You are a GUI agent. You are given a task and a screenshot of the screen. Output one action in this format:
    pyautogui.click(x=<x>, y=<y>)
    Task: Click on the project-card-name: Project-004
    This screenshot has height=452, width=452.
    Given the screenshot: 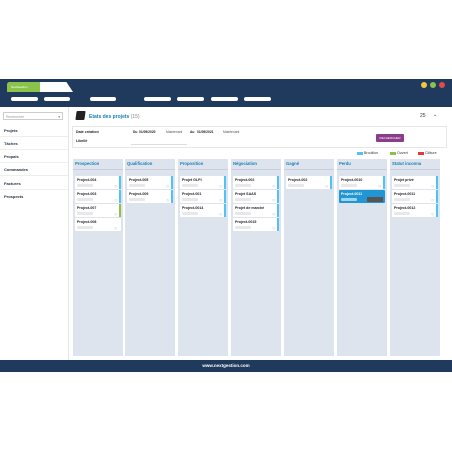 What is the action you would take?
    pyautogui.click(x=87, y=180)
    